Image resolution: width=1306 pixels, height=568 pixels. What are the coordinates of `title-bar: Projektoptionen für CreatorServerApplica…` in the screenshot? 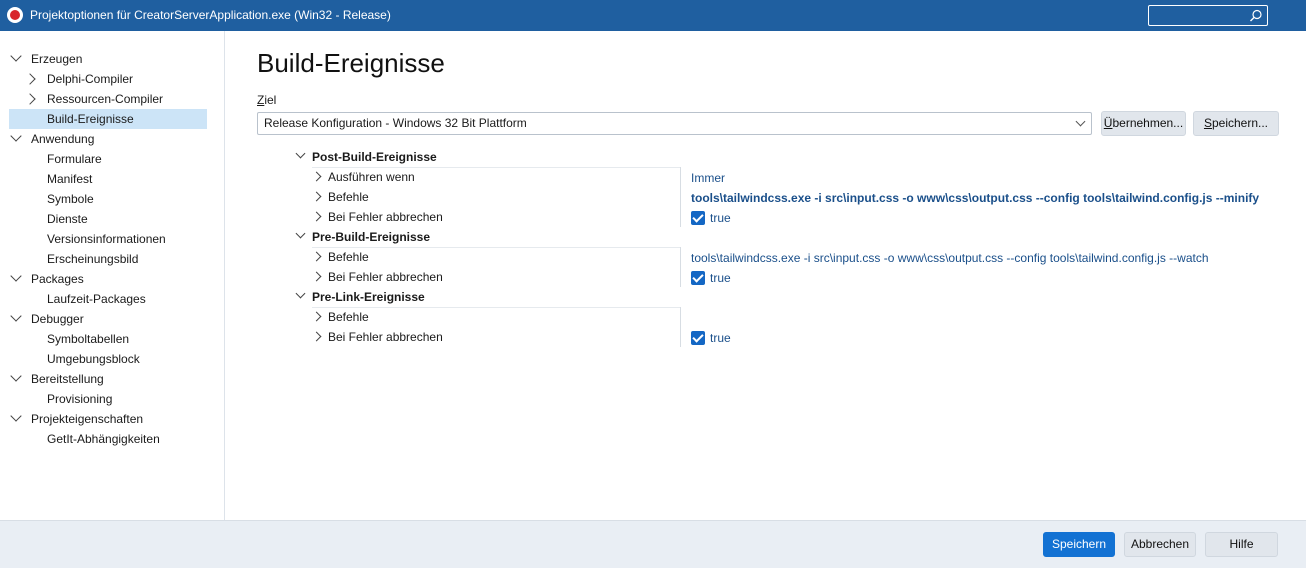 It's located at (653, 15).